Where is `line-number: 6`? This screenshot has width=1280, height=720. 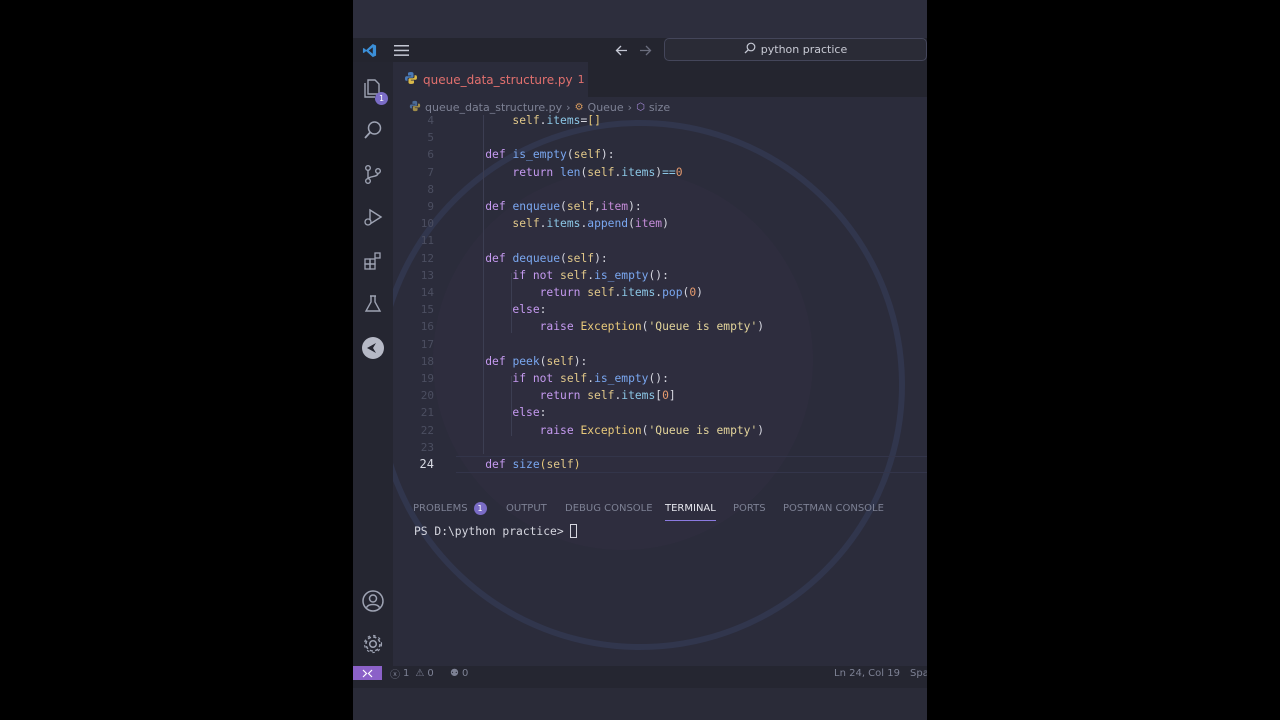 line-number: 6 is located at coordinates (430, 155).